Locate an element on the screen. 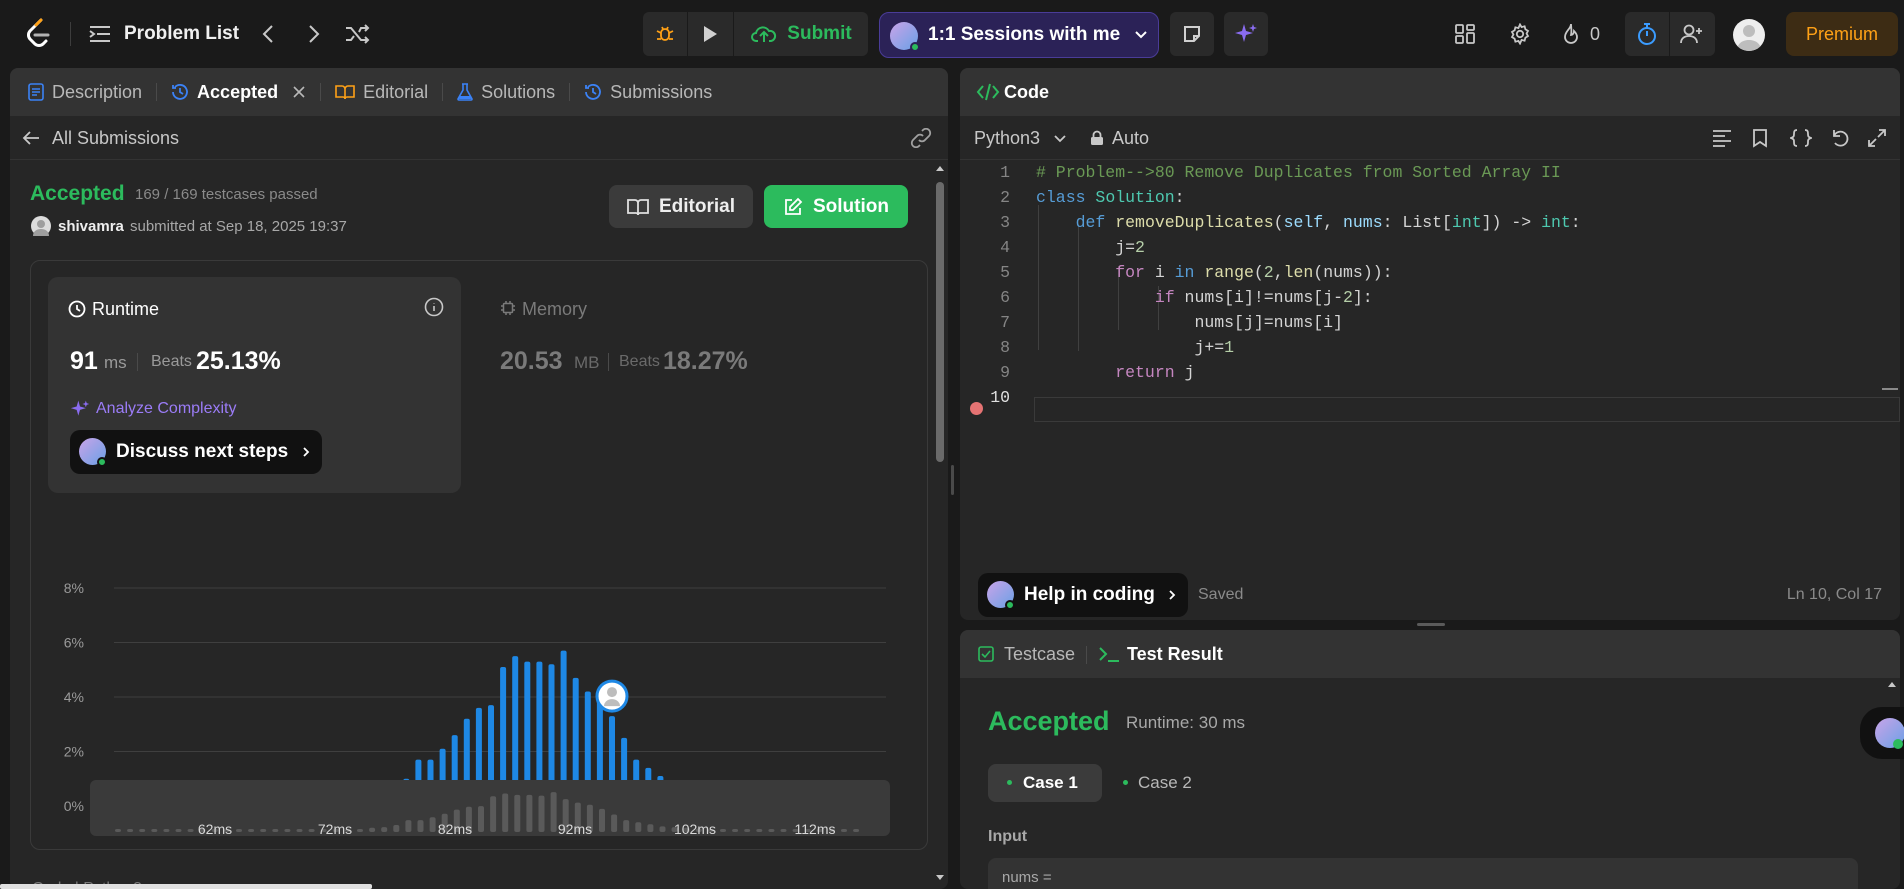 The height and width of the screenshot is (889, 1904). auto-mode: Auto is located at coordinates (1130, 138).